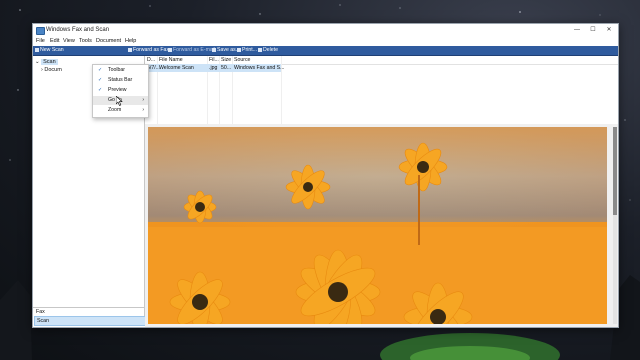 The image size is (640, 360). Describe the element at coordinates (115, 110) in the screenshot. I see `view-menu-zoom-label: Zoom` at that location.